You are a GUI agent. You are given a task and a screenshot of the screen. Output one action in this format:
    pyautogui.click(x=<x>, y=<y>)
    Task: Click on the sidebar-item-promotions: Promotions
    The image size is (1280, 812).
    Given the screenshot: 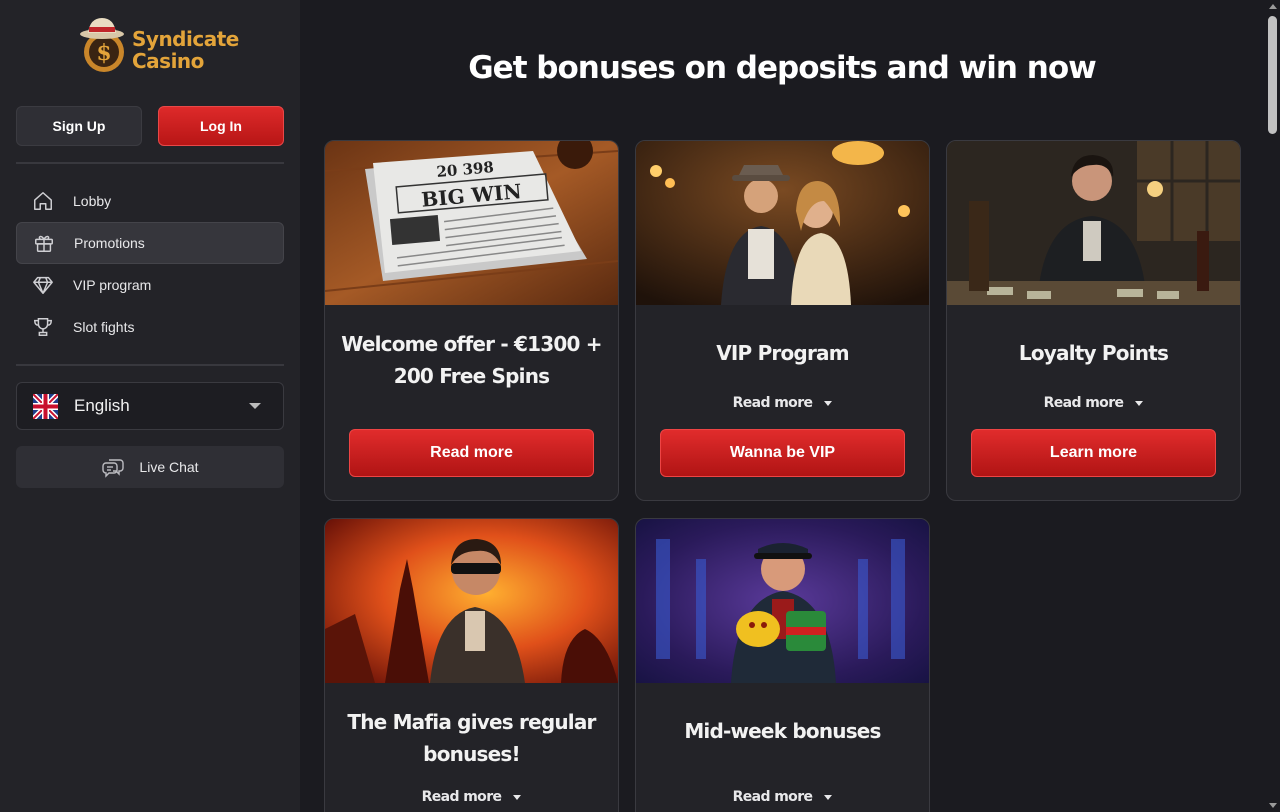 What is the action you would take?
    pyautogui.click(x=150, y=243)
    